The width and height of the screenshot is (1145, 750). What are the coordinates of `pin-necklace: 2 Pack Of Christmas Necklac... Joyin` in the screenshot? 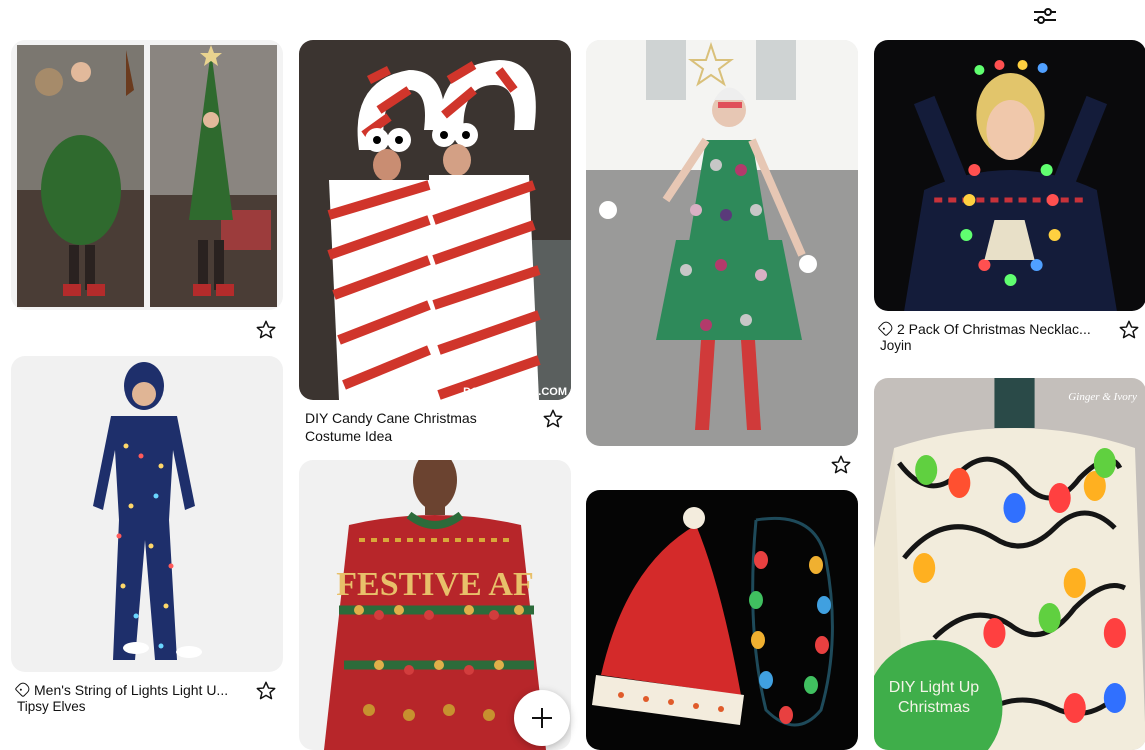 It's located at (1009, 200).